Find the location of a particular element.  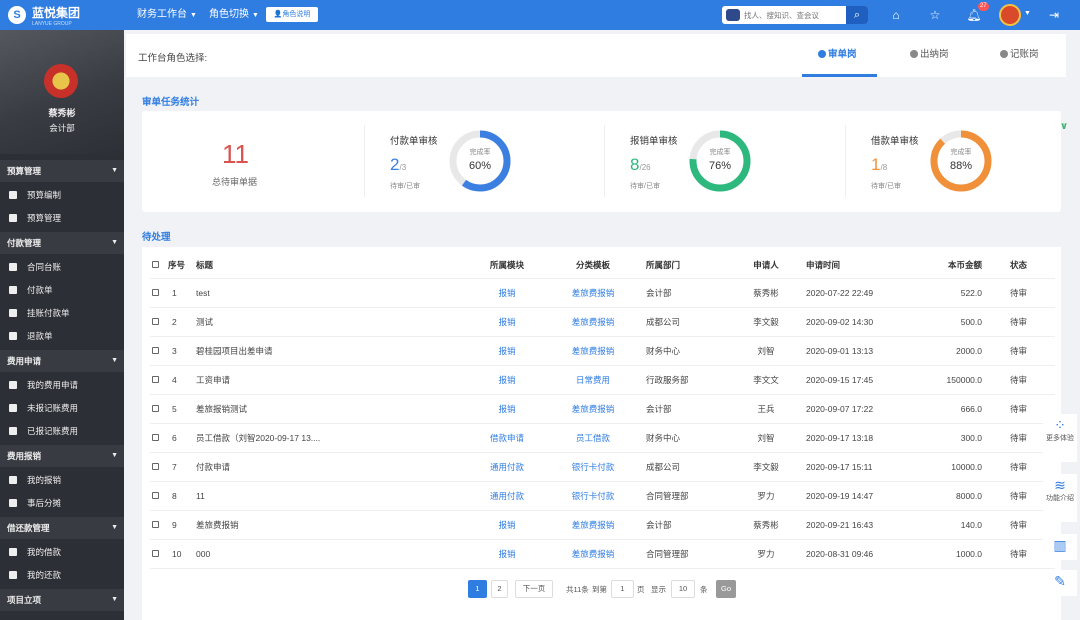

sidebar-menu-item: 我的费用申请 is located at coordinates (62, 385).